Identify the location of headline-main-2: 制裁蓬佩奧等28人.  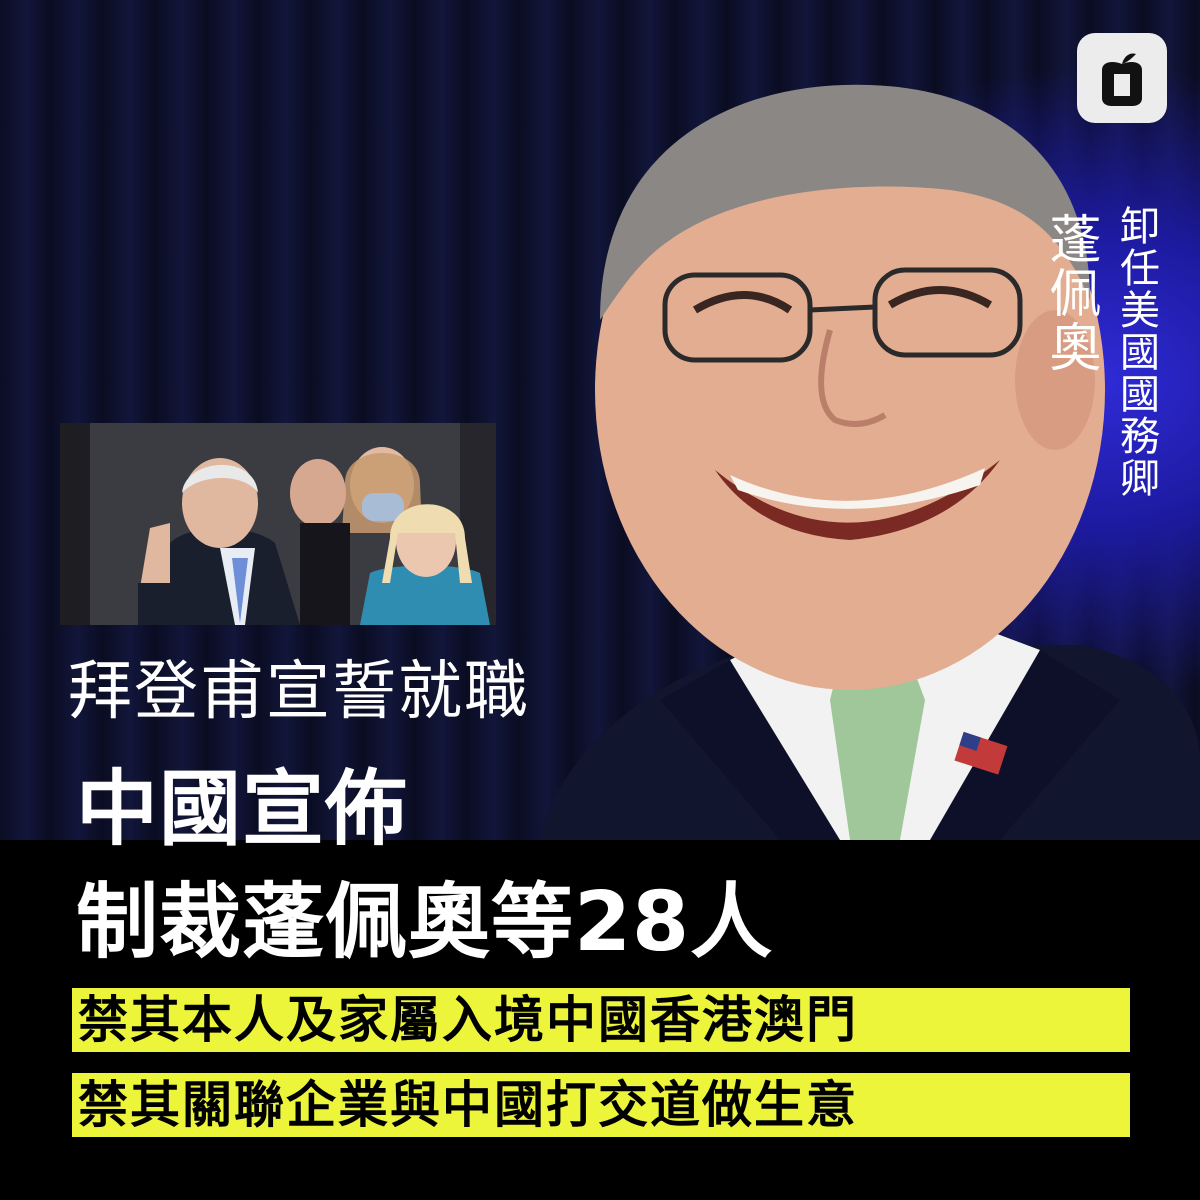
(425, 922).